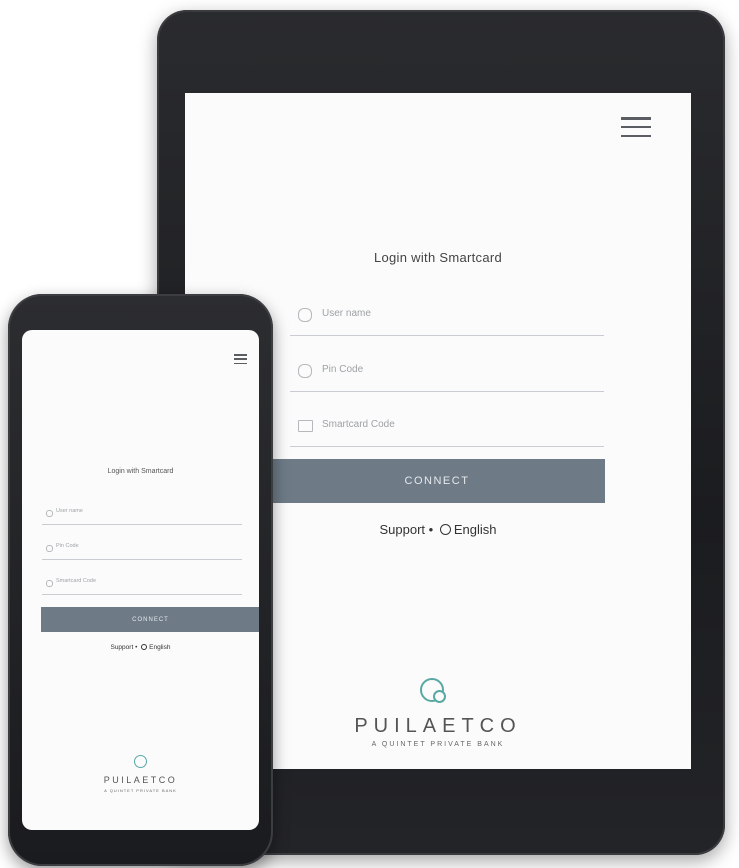  I want to click on support-row: Support • English, so click(140, 647).